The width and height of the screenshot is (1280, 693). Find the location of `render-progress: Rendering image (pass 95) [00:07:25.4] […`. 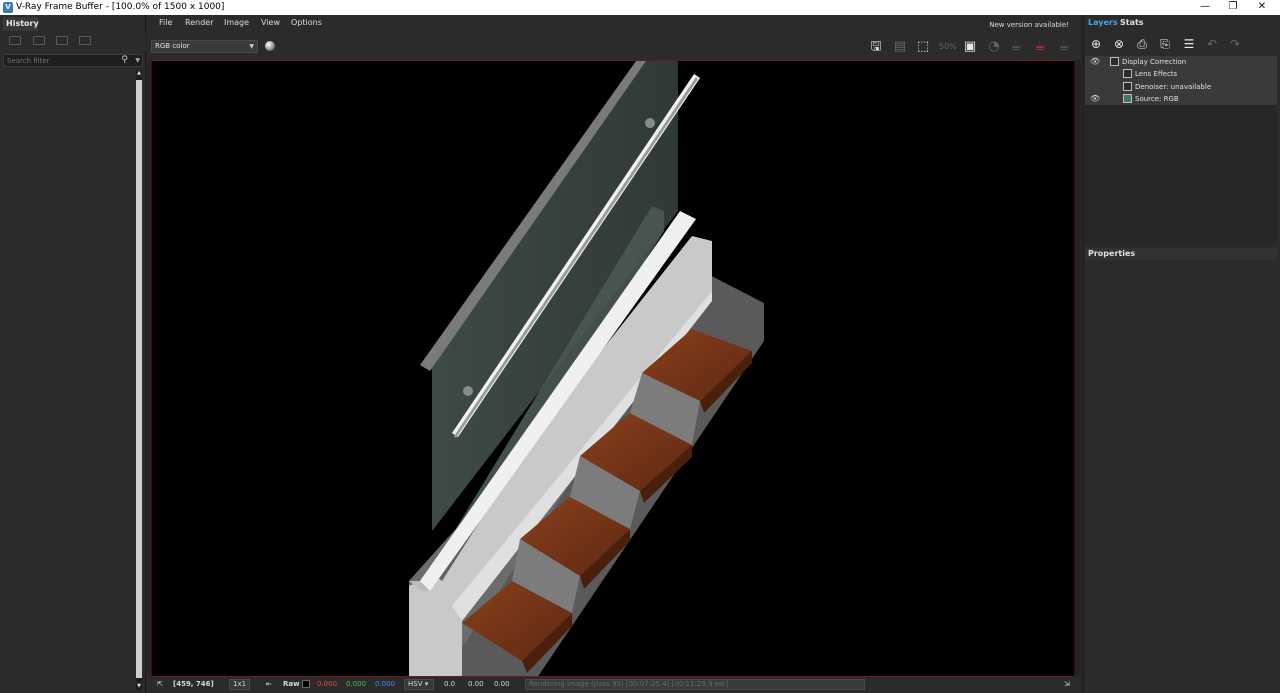

render-progress: Rendering image (pass 95) [00:07:25.4] [… is located at coordinates (695, 684).